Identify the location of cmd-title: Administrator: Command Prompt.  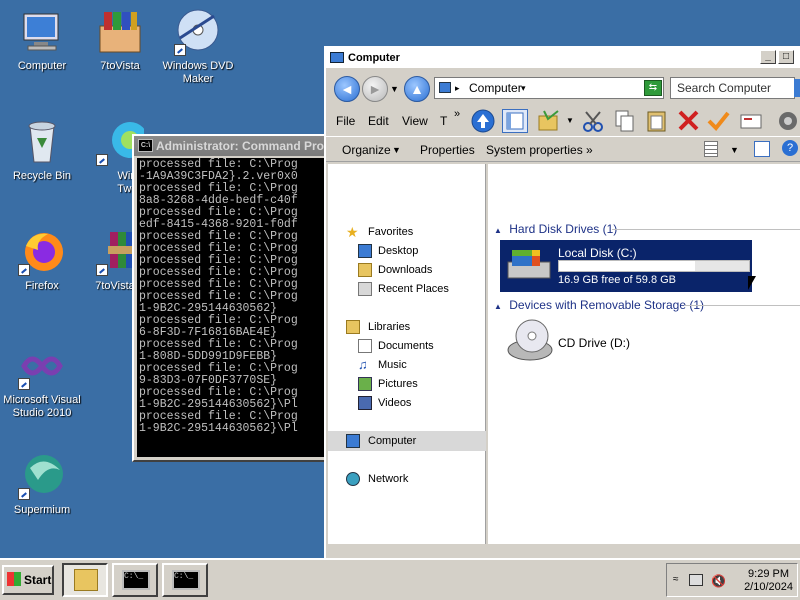
(243, 146).